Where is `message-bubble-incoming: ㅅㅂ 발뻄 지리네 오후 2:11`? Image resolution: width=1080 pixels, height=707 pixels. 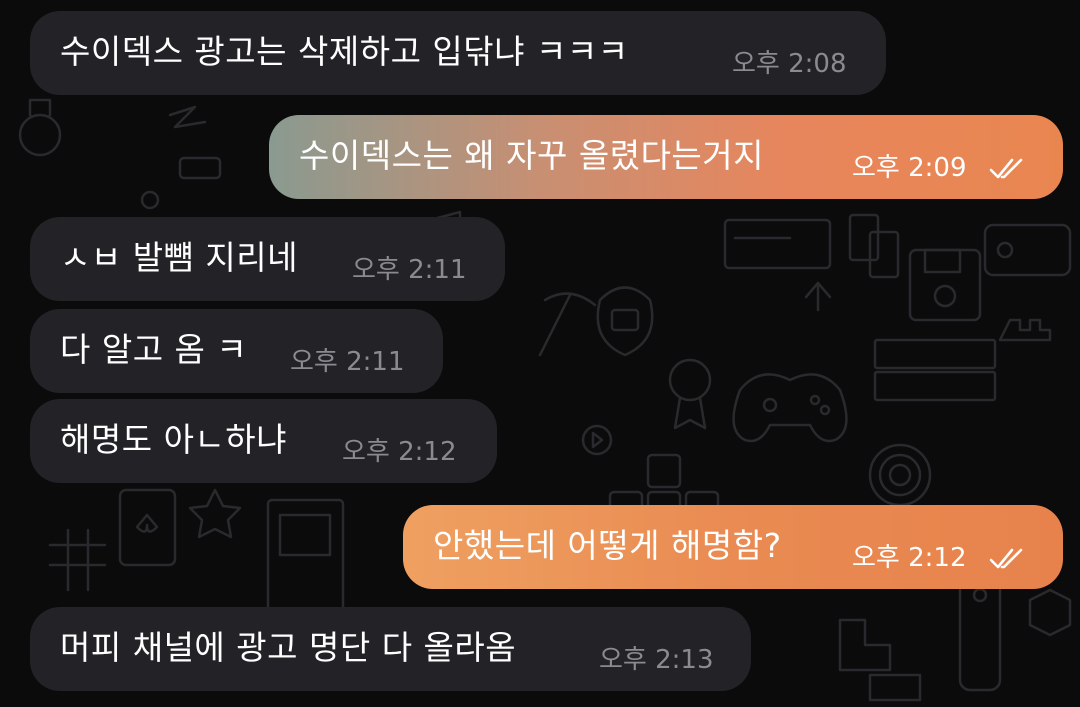
message-bubble-incoming: ㅅㅂ 발뻄 지리네 오후 2:11 is located at coordinates (267, 259).